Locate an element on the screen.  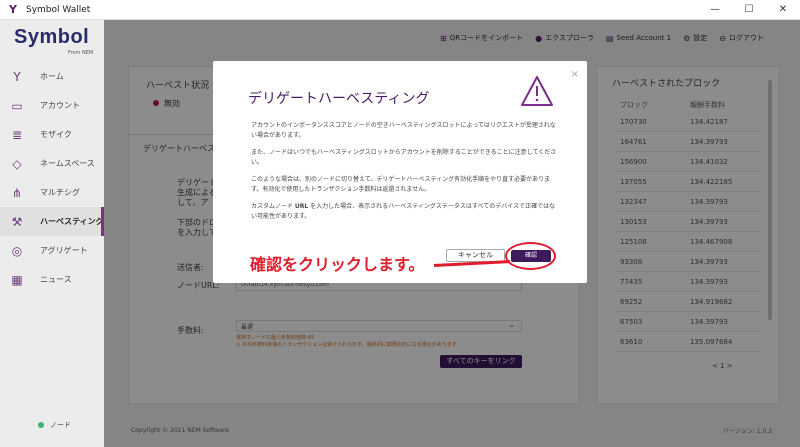
annotation-text: 確認をクリックします。 is located at coordinates (337, 265).